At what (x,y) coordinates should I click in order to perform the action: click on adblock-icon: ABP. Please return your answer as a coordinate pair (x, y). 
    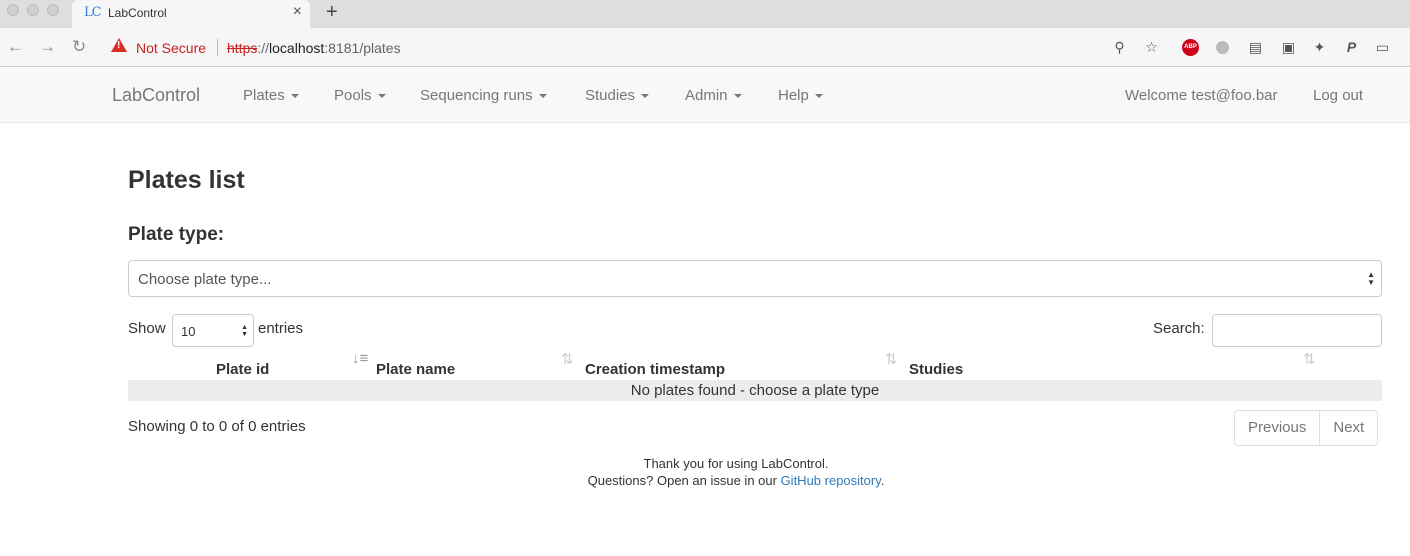
    Looking at the image, I should click on (1190, 47).